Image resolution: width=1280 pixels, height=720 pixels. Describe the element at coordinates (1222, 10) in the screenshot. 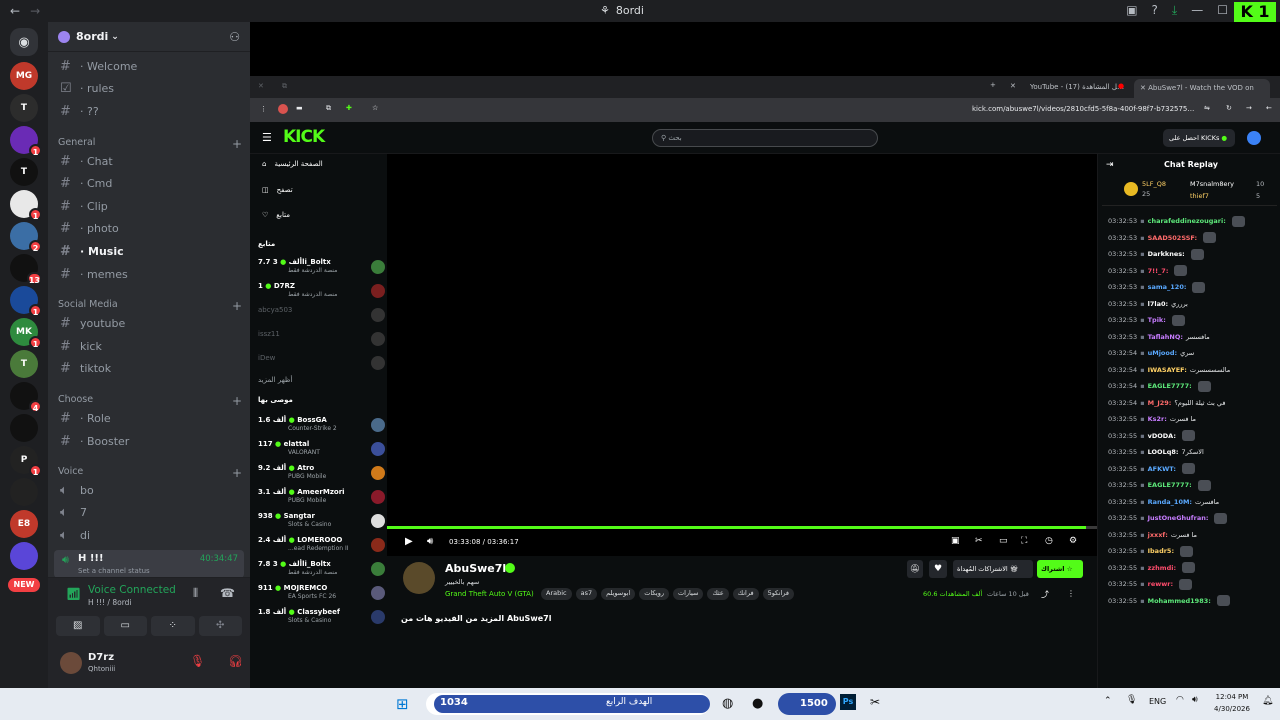

I see `maximize-icon: ☐` at that location.